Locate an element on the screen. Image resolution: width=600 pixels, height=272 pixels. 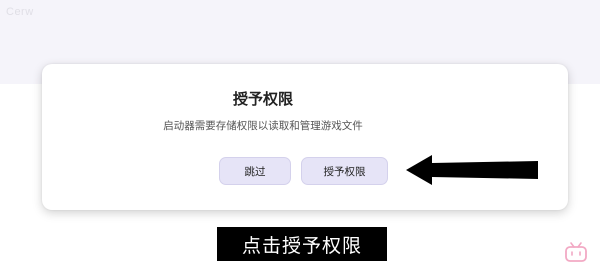
dialog-message: 启动器需要存储权限以读取和管理游戏文件 is located at coordinates (263, 126).